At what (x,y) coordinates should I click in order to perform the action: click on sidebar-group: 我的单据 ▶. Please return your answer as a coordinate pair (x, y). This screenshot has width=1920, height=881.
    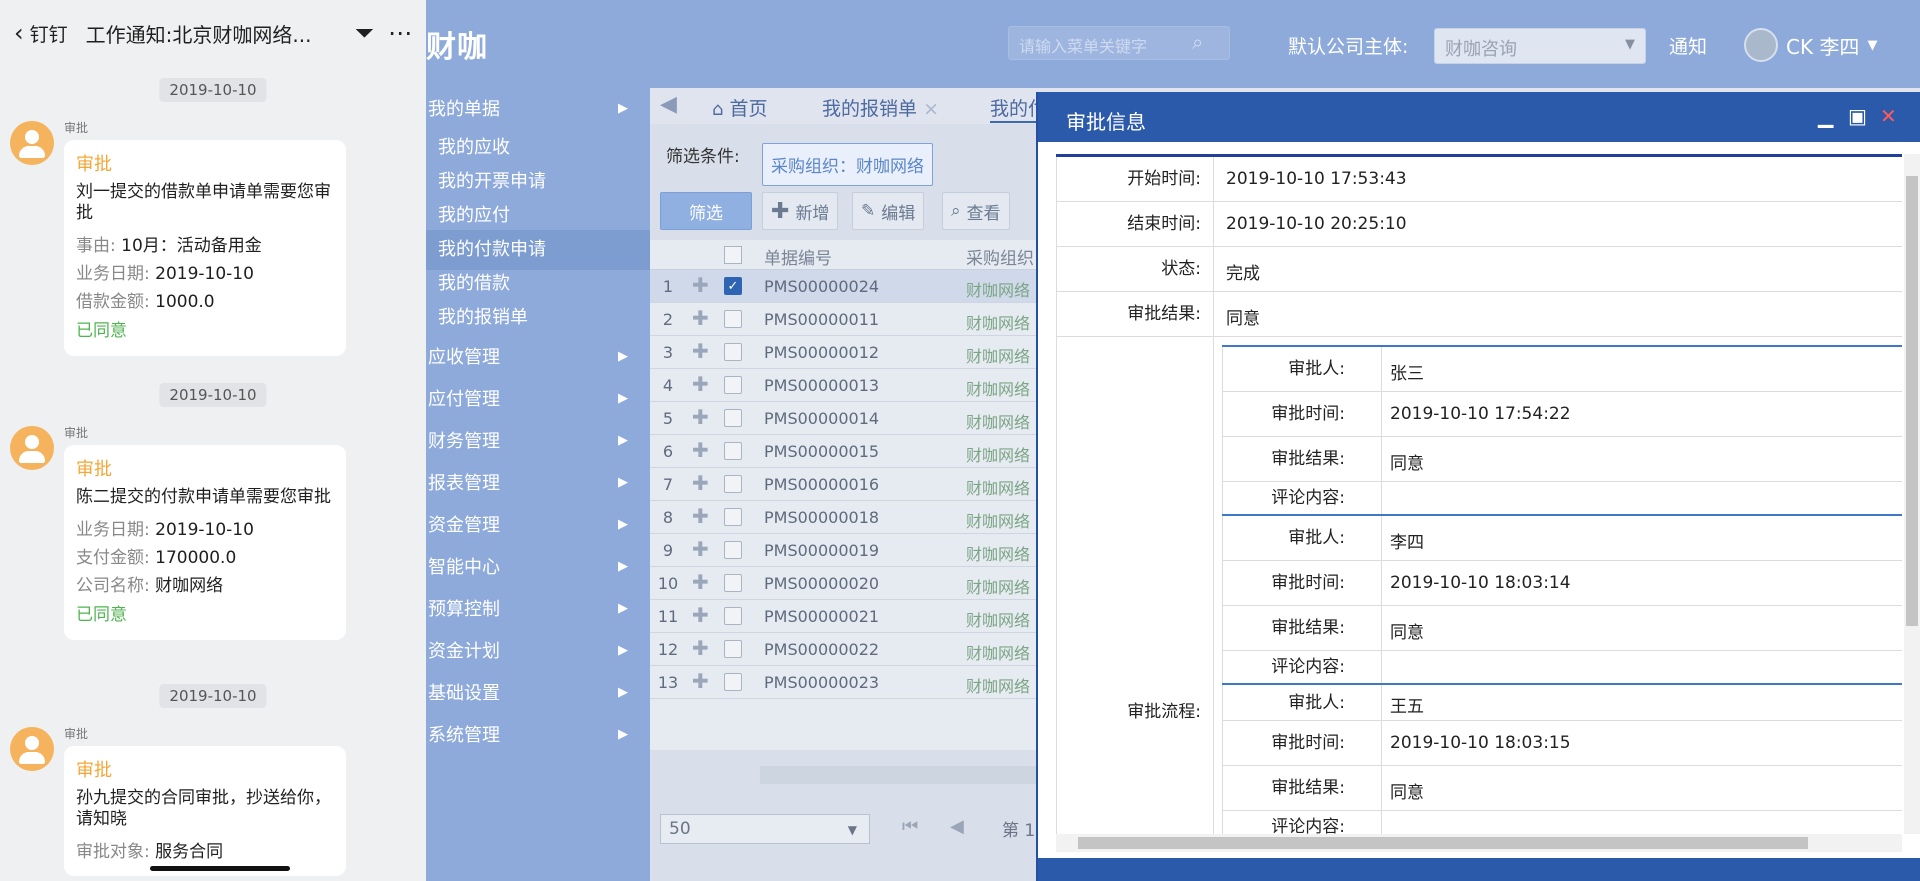
    Looking at the image, I should click on (538, 108).